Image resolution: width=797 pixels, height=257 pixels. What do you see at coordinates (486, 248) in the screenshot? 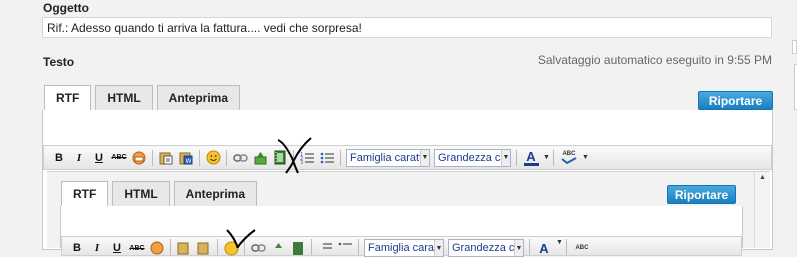
I see `nested-font-size-select: Grandezza car ▼` at bounding box center [486, 248].